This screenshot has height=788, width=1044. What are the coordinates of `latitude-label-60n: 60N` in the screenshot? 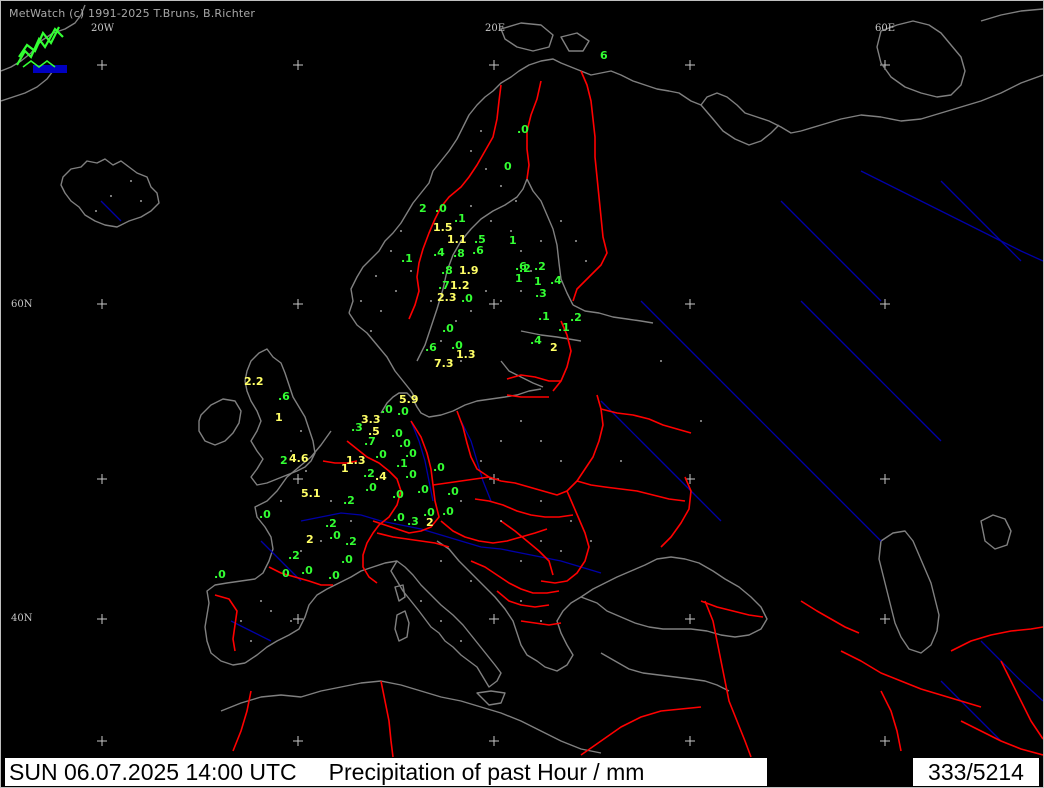 It's located at (22, 304).